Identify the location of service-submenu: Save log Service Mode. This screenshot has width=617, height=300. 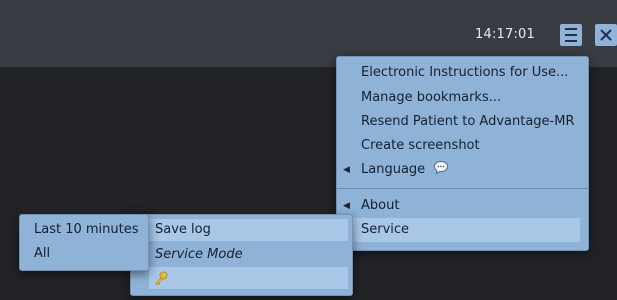
(241, 255).